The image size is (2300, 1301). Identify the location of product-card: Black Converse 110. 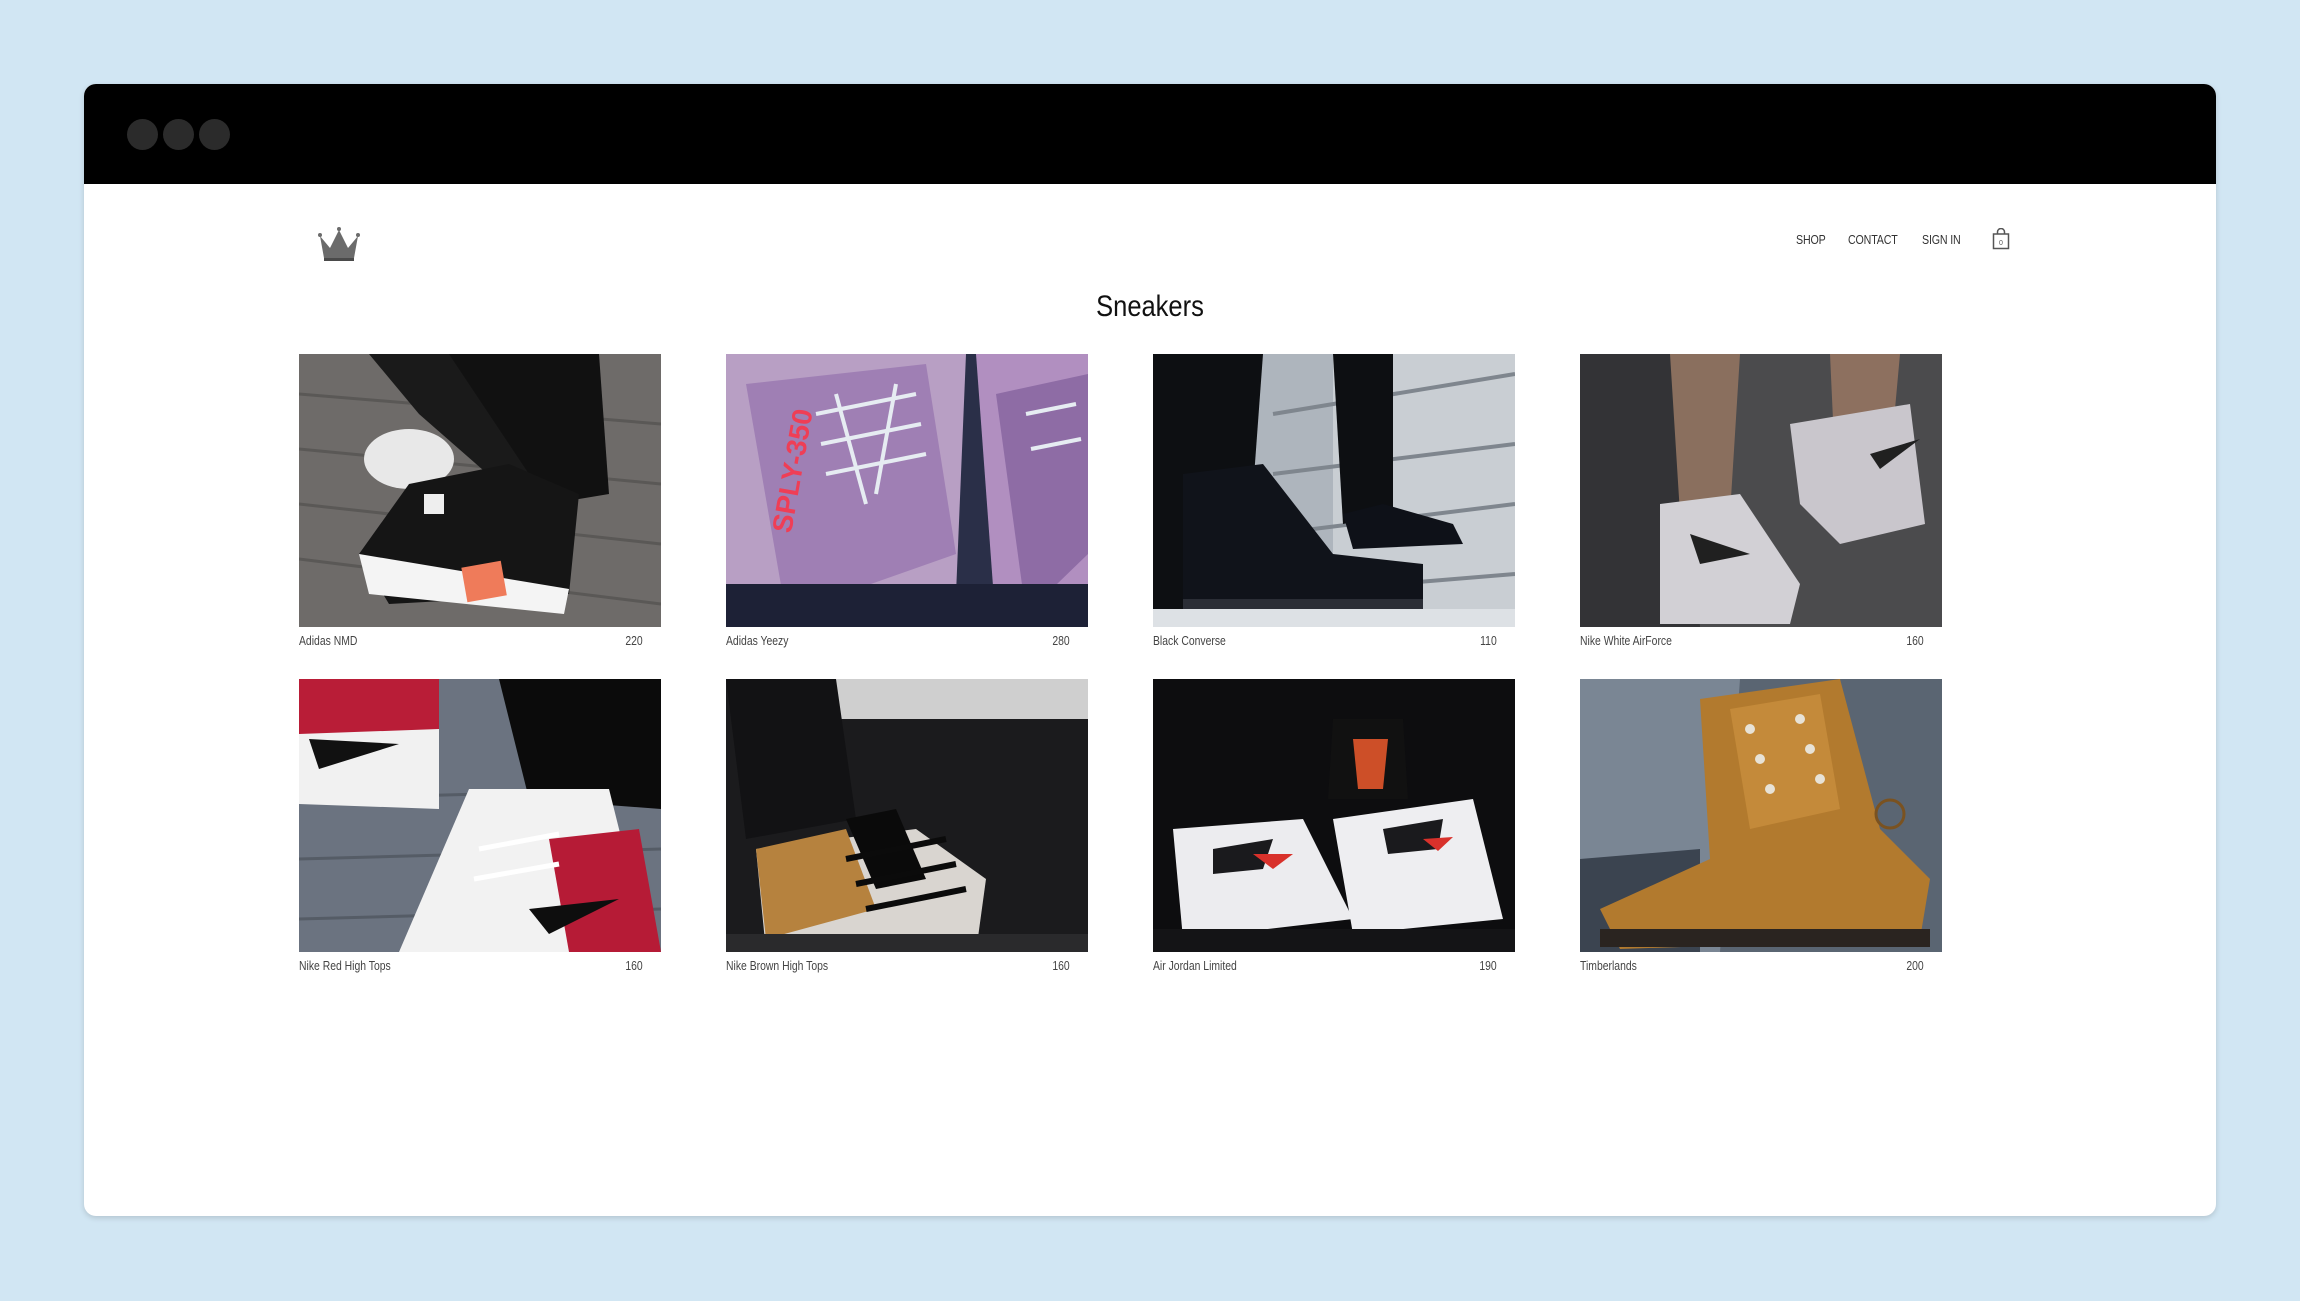
(1334, 504).